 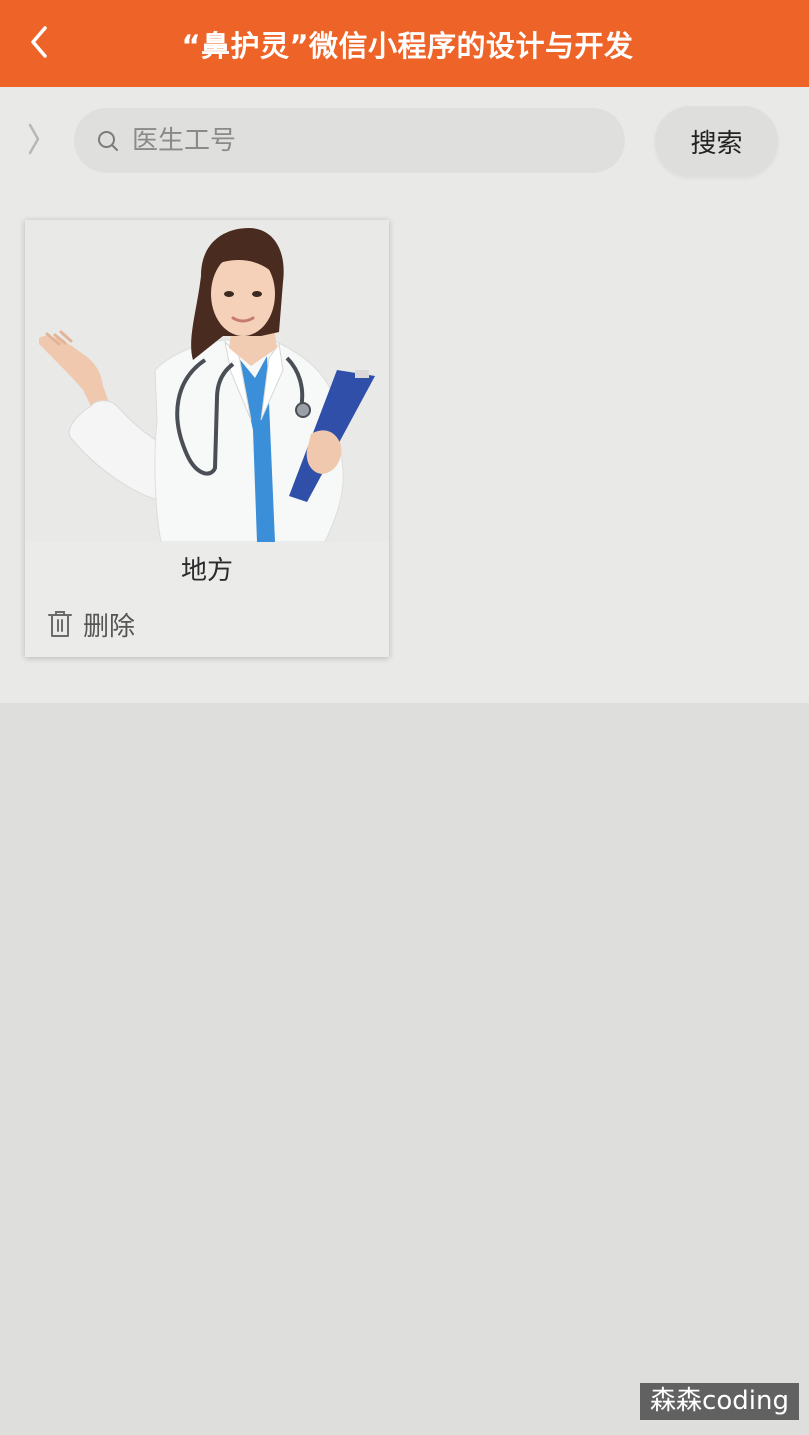 I want to click on back-button, so click(x=40, y=42).